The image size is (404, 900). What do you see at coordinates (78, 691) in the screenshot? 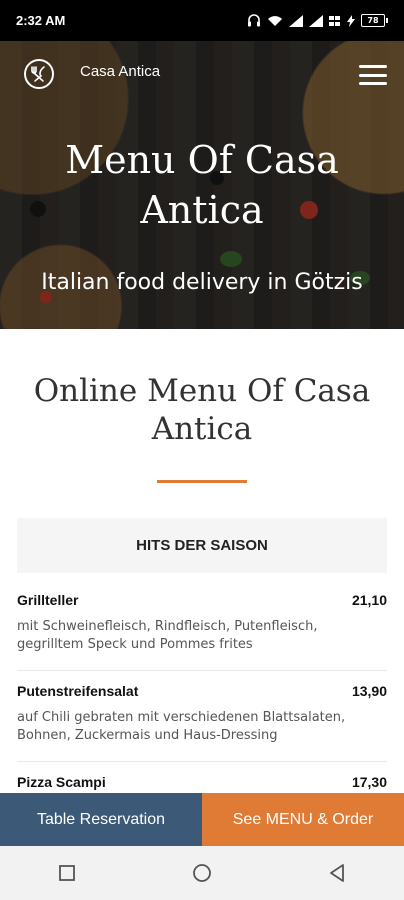
I see `item-name: Putenstreifensalat` at bounding box center [78, 691].